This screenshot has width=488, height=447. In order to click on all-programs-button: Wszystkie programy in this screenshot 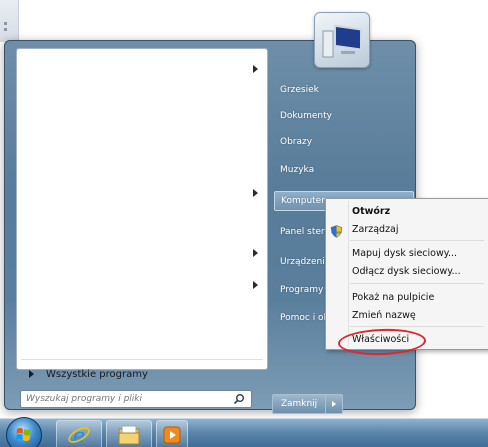, I will do `click(143, 374)`.